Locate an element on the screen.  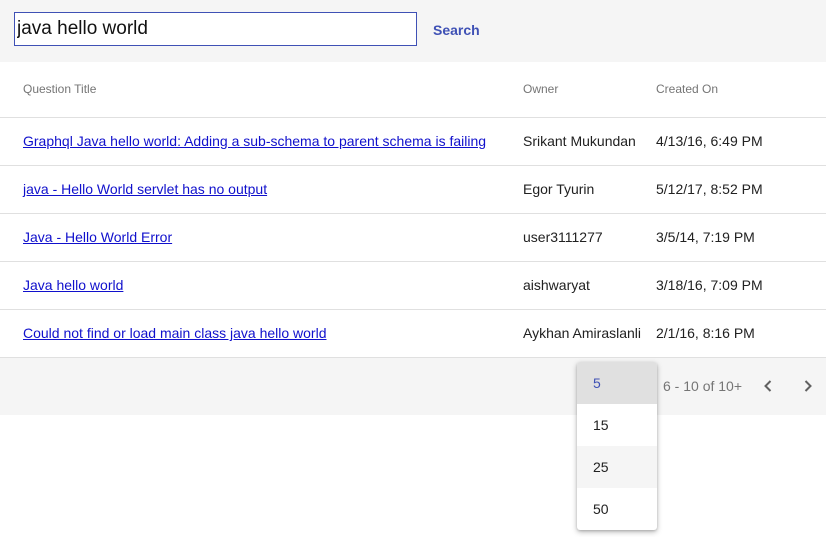
search-button: Search is located at coordinates (456, 30).